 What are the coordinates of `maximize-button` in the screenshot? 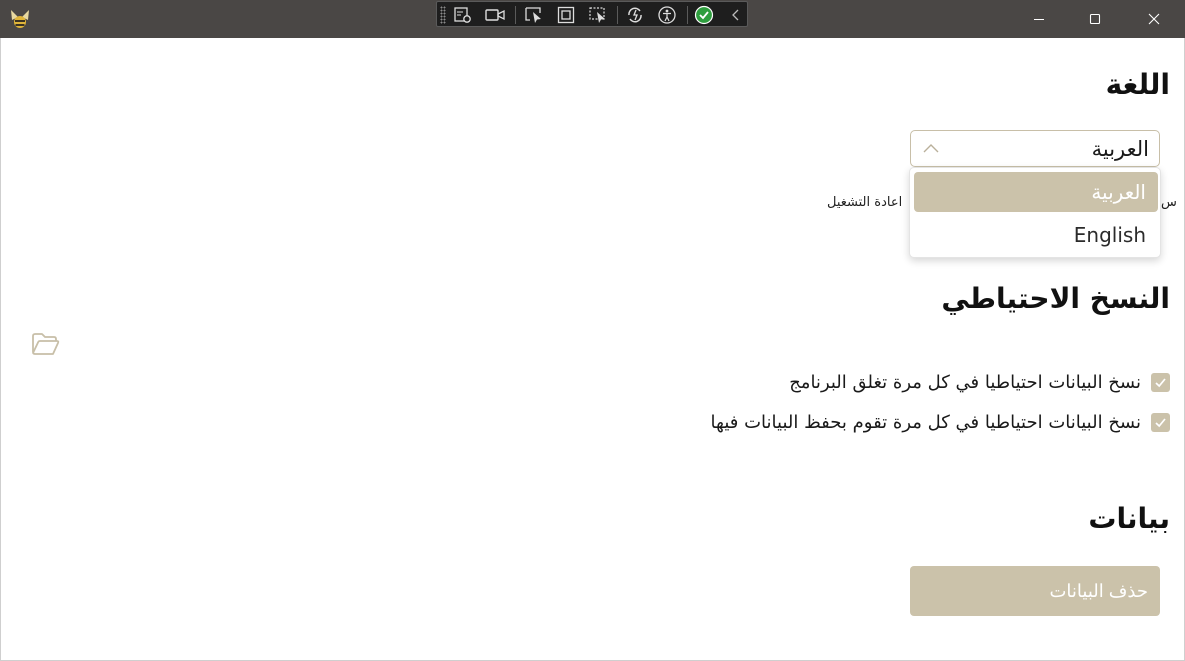 It's located at (1095, 19).